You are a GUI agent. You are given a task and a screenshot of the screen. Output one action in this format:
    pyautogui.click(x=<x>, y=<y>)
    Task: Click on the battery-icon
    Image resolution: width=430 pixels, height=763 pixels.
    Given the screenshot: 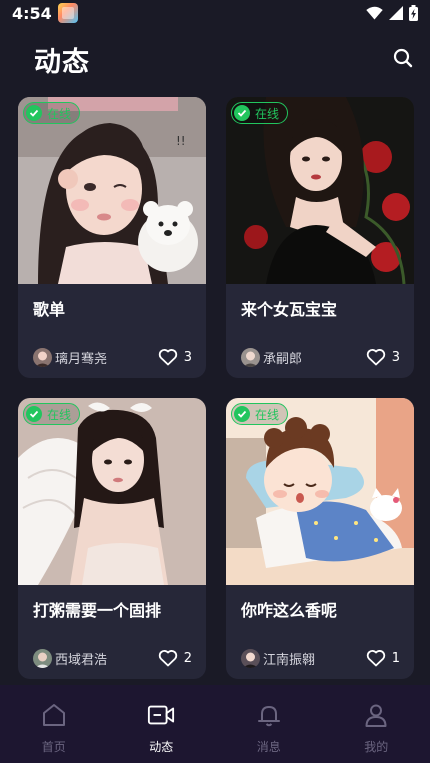 What is the action you would take?
    pyautogui.click(x=413, y=13)
    